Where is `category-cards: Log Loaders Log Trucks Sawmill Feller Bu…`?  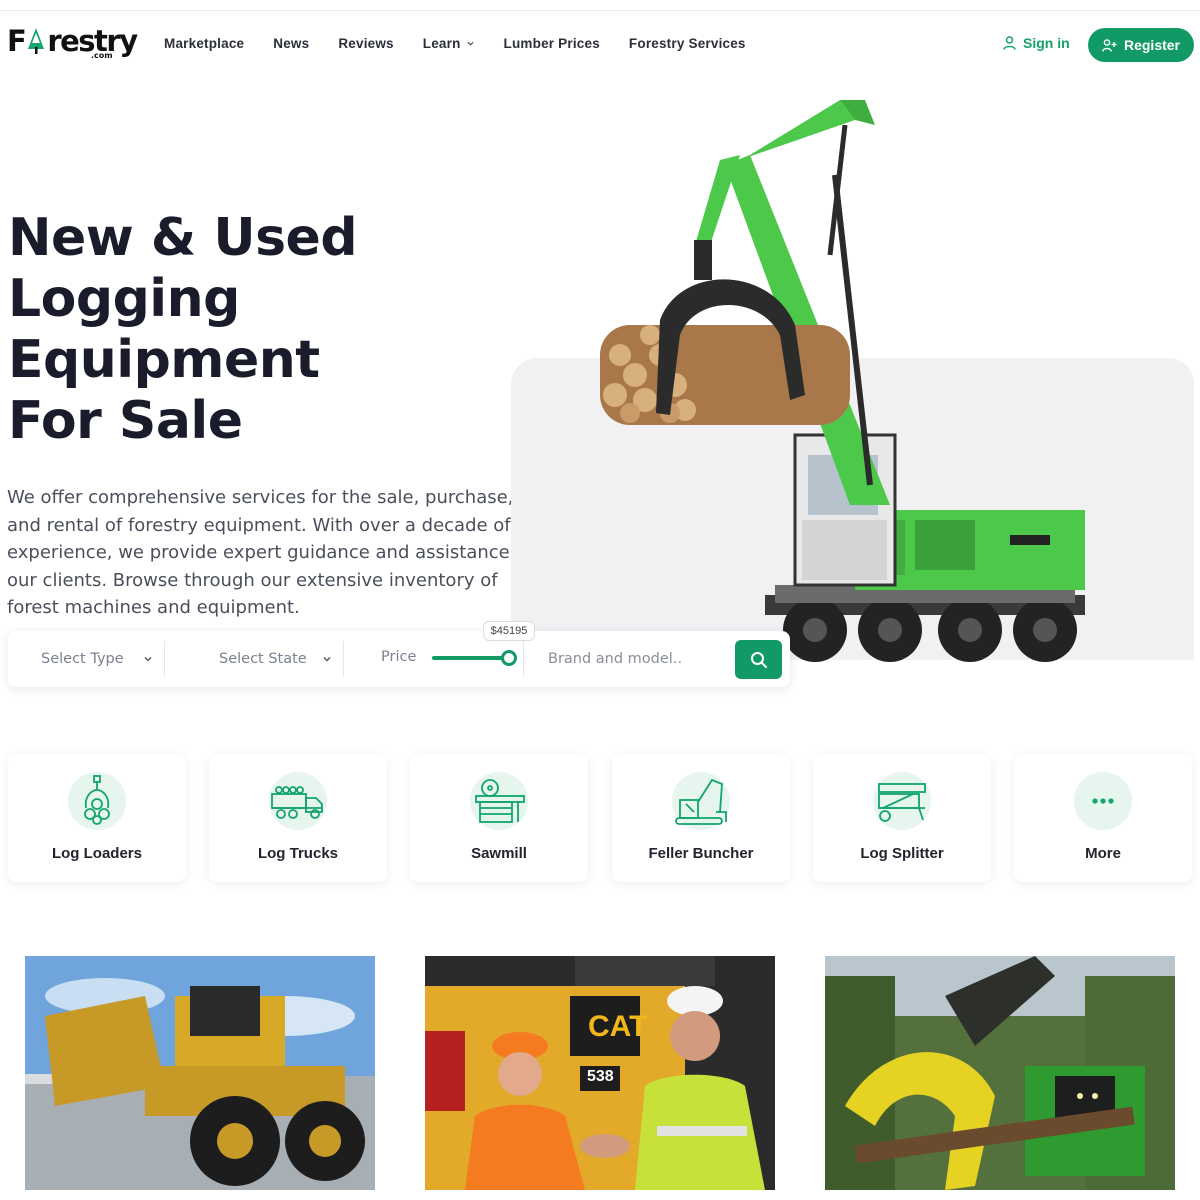
category-cards: Log Loaders Log Trucks Sawmill Feller Bu… is located at coordinates (601, 818).